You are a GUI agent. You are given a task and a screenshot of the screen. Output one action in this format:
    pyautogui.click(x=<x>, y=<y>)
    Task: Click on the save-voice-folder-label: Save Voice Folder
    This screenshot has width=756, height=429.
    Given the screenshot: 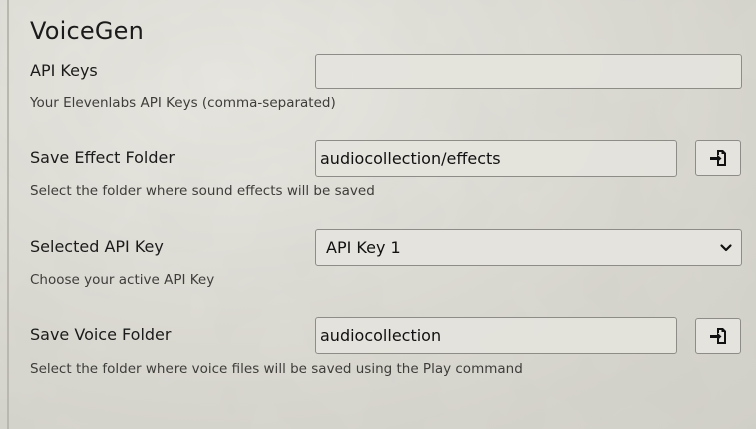 What is the action you would take?
    pyautogui.click(x=101, y=334)
    